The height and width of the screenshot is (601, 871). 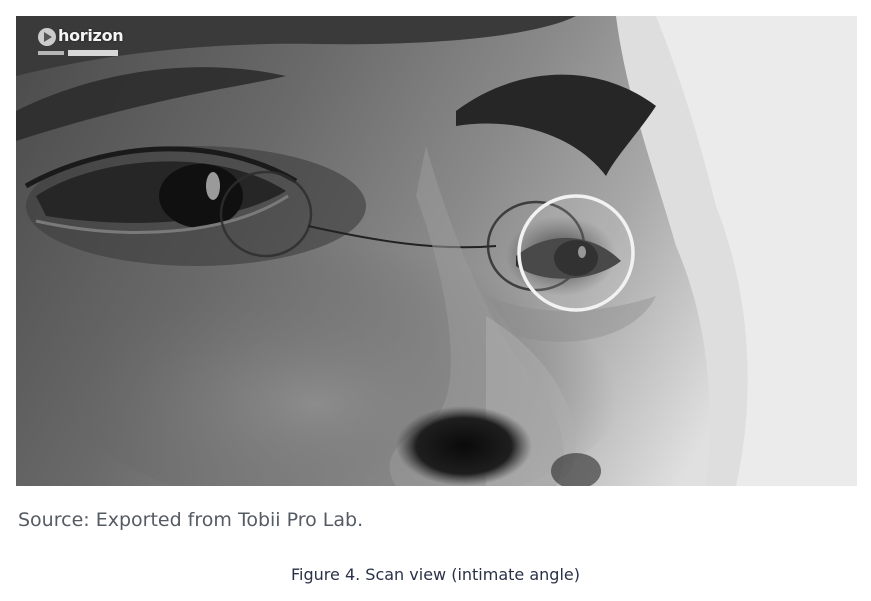 I want to click on channel-logo: horizon, so click(x=81, y=44).